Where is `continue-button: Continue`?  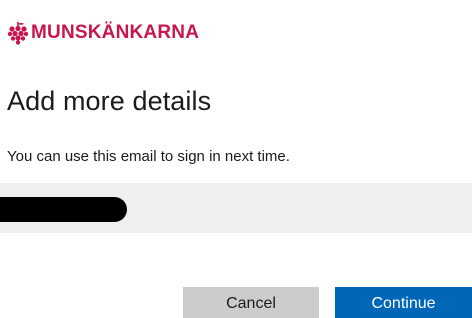
continue-button: Continue is located at coordinates (403, 302).